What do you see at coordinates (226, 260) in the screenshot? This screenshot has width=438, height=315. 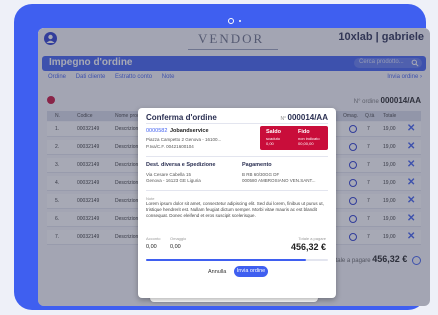 I see `progress-fill` at bounding box center [226, 260].